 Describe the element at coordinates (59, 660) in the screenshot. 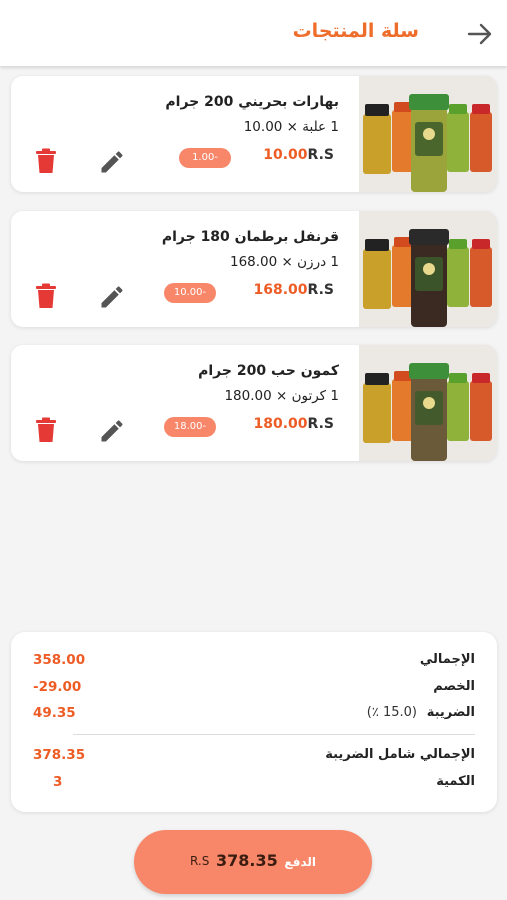

I see `total-value: 358.00` at that location.